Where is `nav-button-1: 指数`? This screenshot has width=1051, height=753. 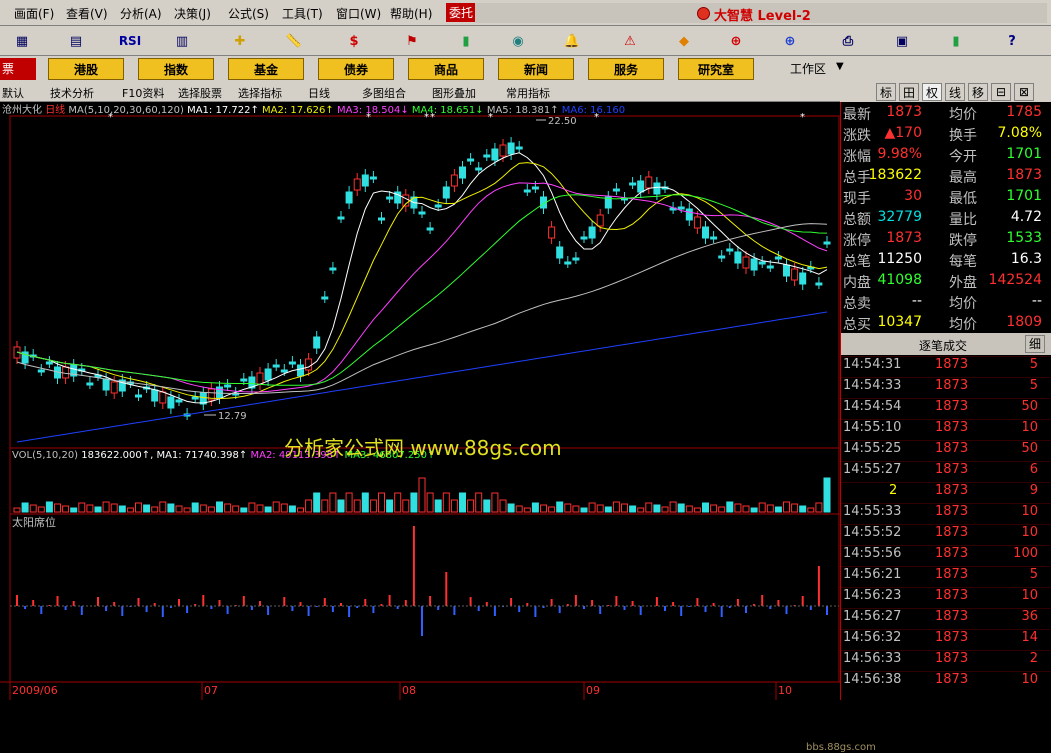 nav-button-1: 指数 is located at coordinates (176, 69).